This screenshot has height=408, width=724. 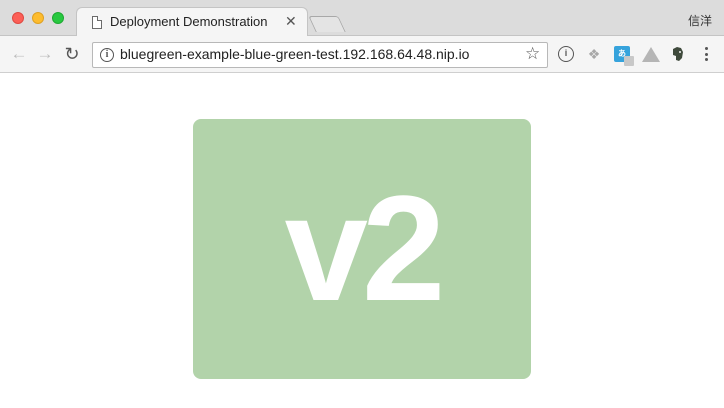 What do you see at coordinates (58, 18) in the screenshot?
I see `maximize-window-button` at bounding box center [58, 18].